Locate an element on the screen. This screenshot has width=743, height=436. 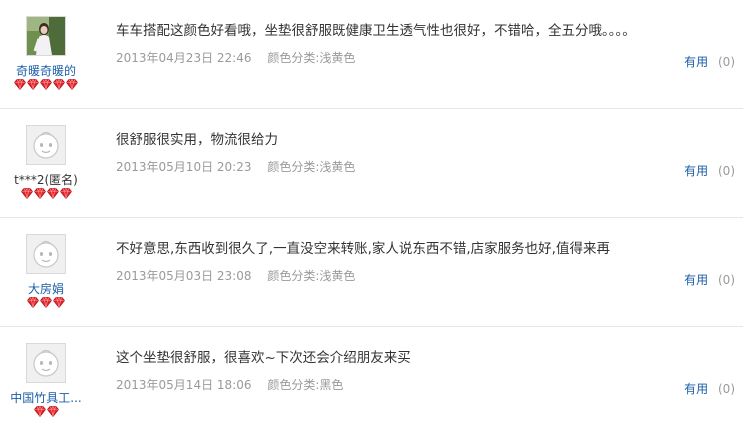
review-text: 不好意思,东西收到很久了,一直没空来转账,家人说东西不错,店家服务也好,值得来再 is located at coordinates (363, 249).